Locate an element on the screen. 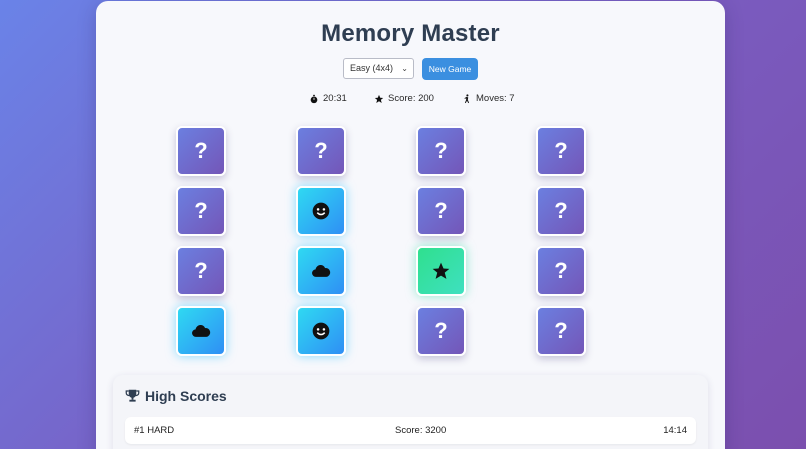  page-title: Memory Master is located at coordinates (410, 33).